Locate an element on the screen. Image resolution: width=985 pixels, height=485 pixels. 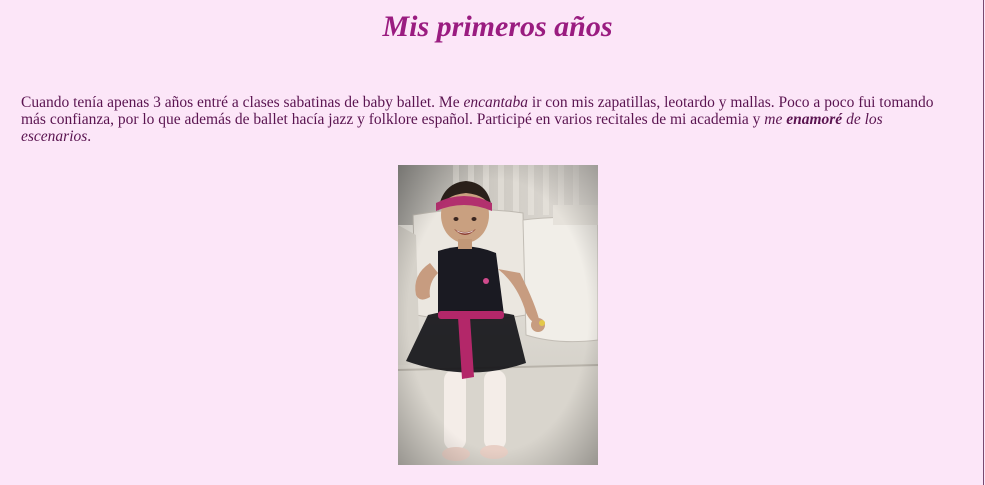
page-right-border is located at coordinates (983, 242).